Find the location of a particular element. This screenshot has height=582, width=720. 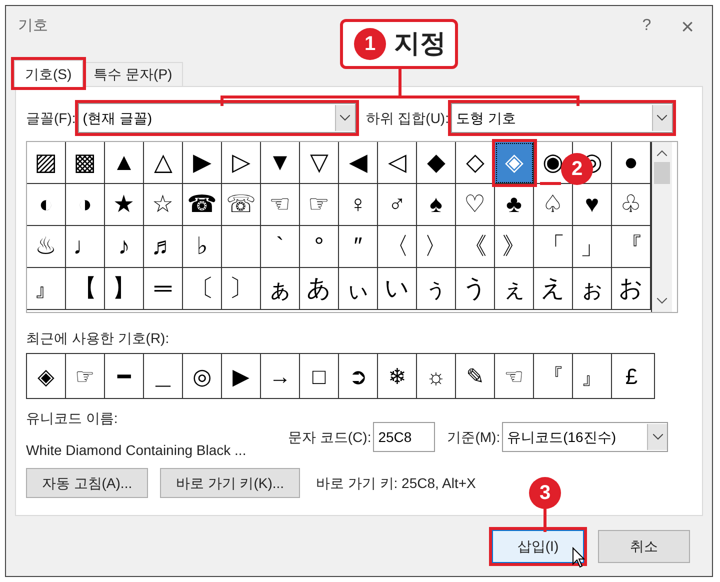

callout-label: 지정 is located at coordinates (420, 43).